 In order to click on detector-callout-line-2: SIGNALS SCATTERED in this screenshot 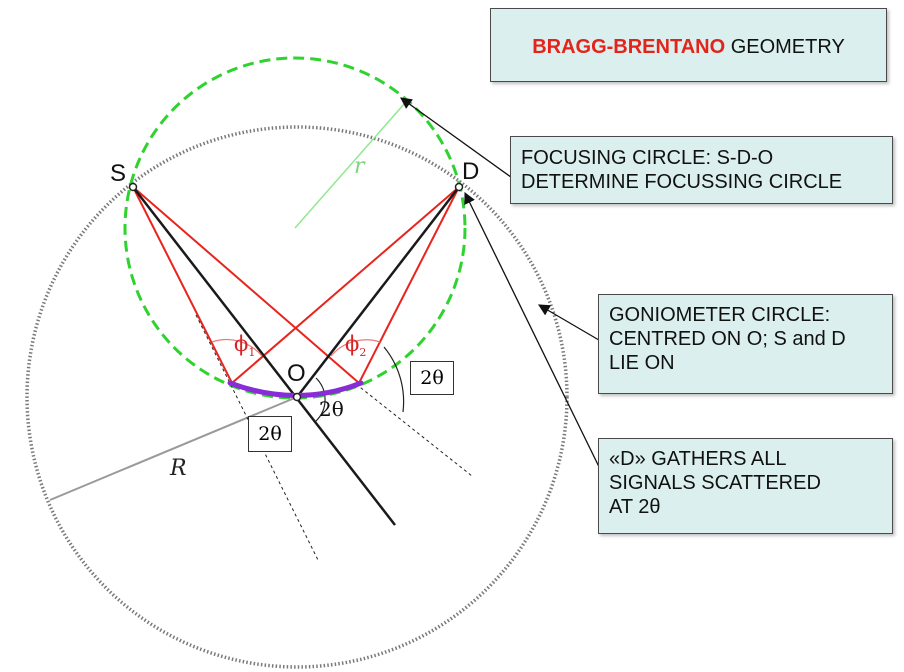, I will do `click(715, 483)`.